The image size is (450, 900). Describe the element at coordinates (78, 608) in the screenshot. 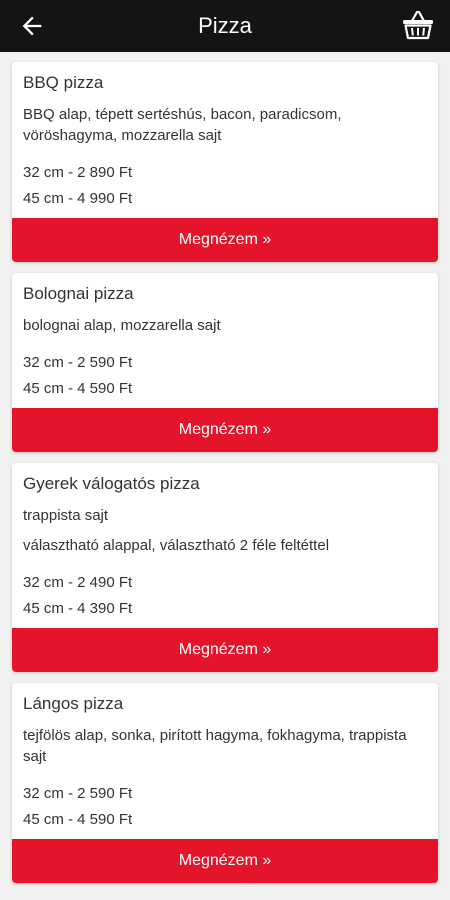

I see `price-large: 45 cm - 4 390 Ft` at that location.